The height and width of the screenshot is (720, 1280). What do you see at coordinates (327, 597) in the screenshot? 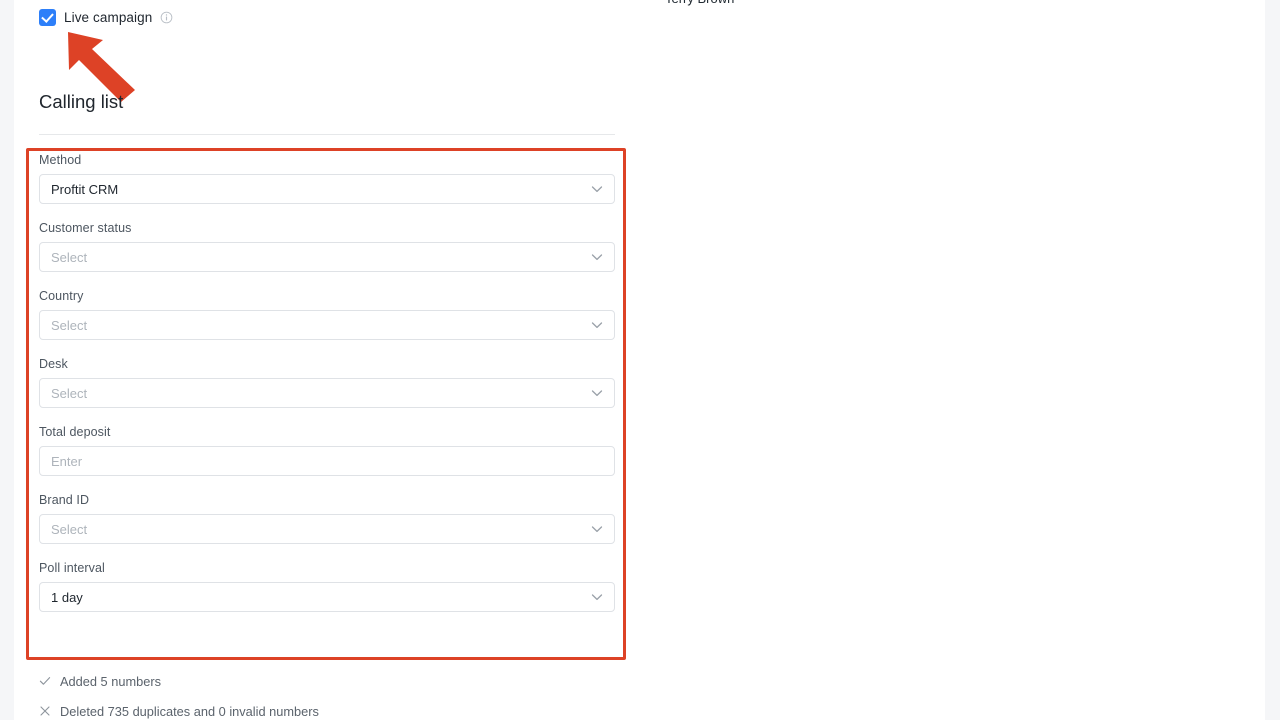
I see `poll-interval-select: 1 day` at bounding box center [327, 597].